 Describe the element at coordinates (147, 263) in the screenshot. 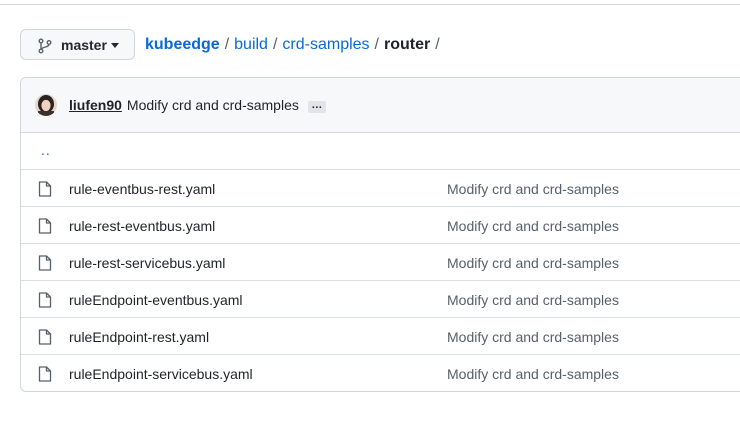

I see `file-name-link: rule-rest-servicebus.yaml` at that location.